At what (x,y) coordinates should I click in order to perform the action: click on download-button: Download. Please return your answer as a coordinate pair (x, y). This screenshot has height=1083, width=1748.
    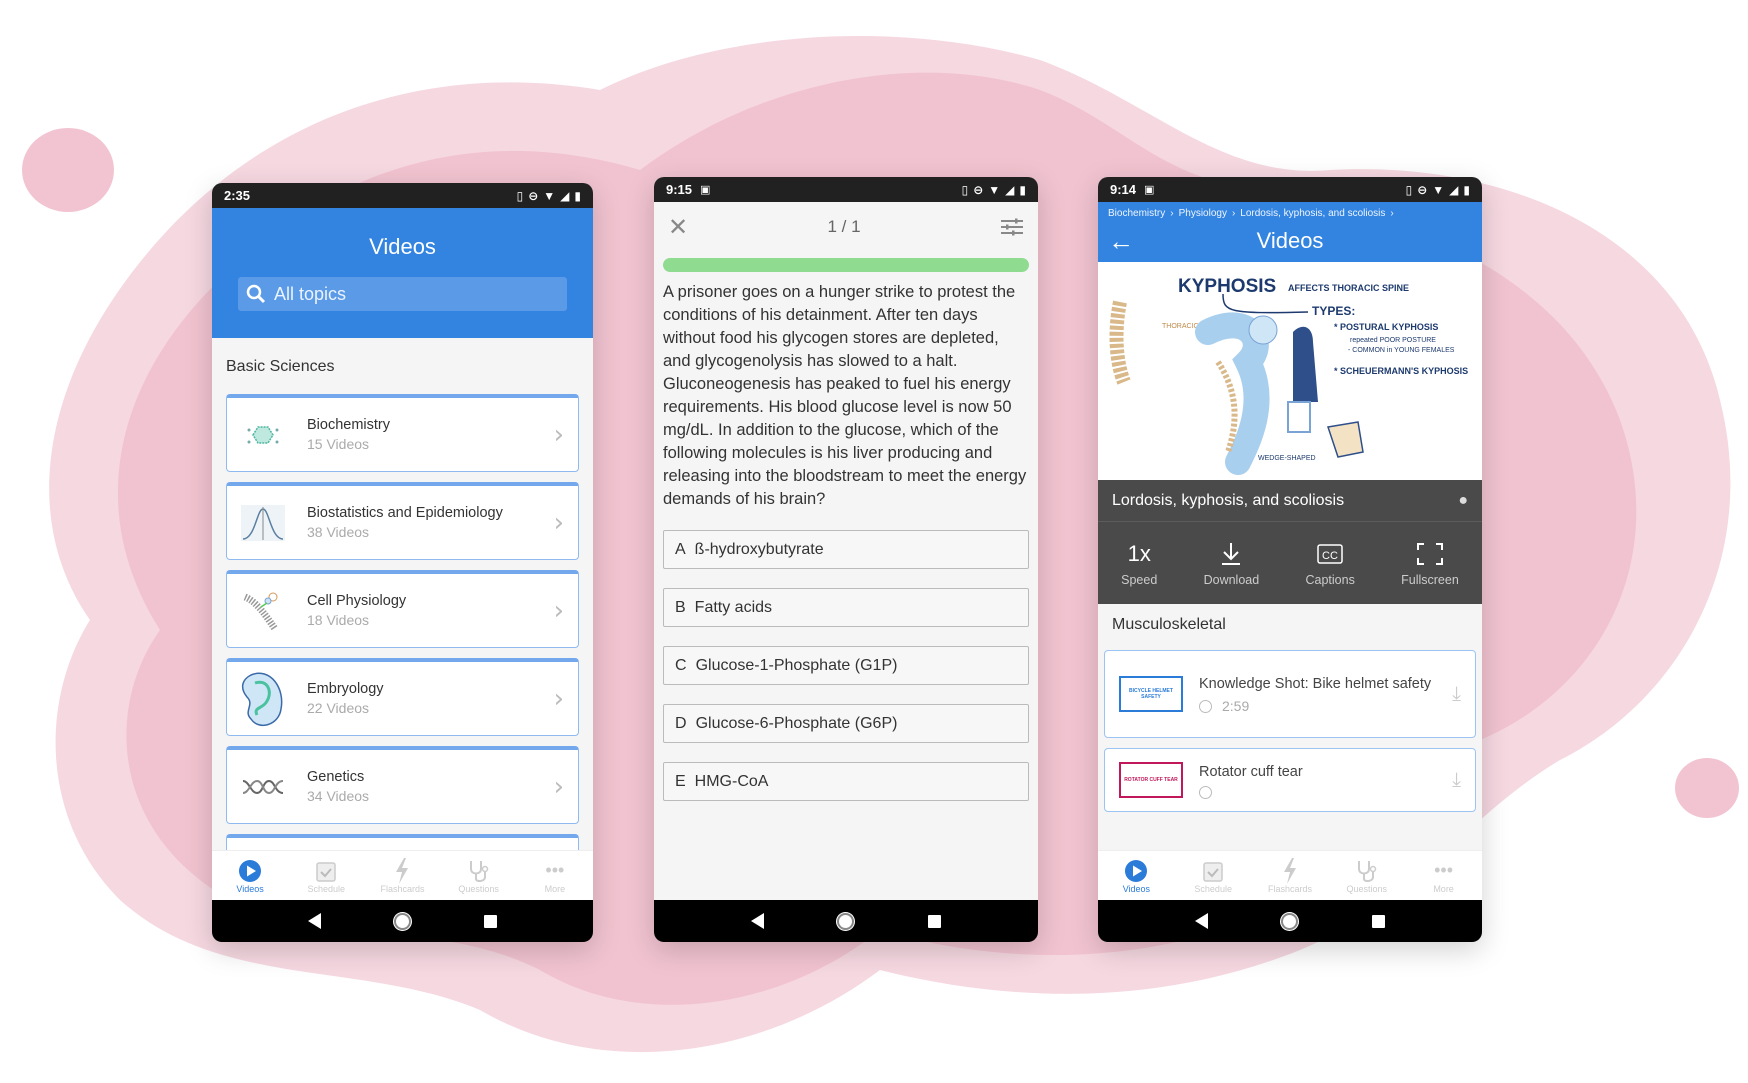
    Looking at the image, I should click on (1231, 563).